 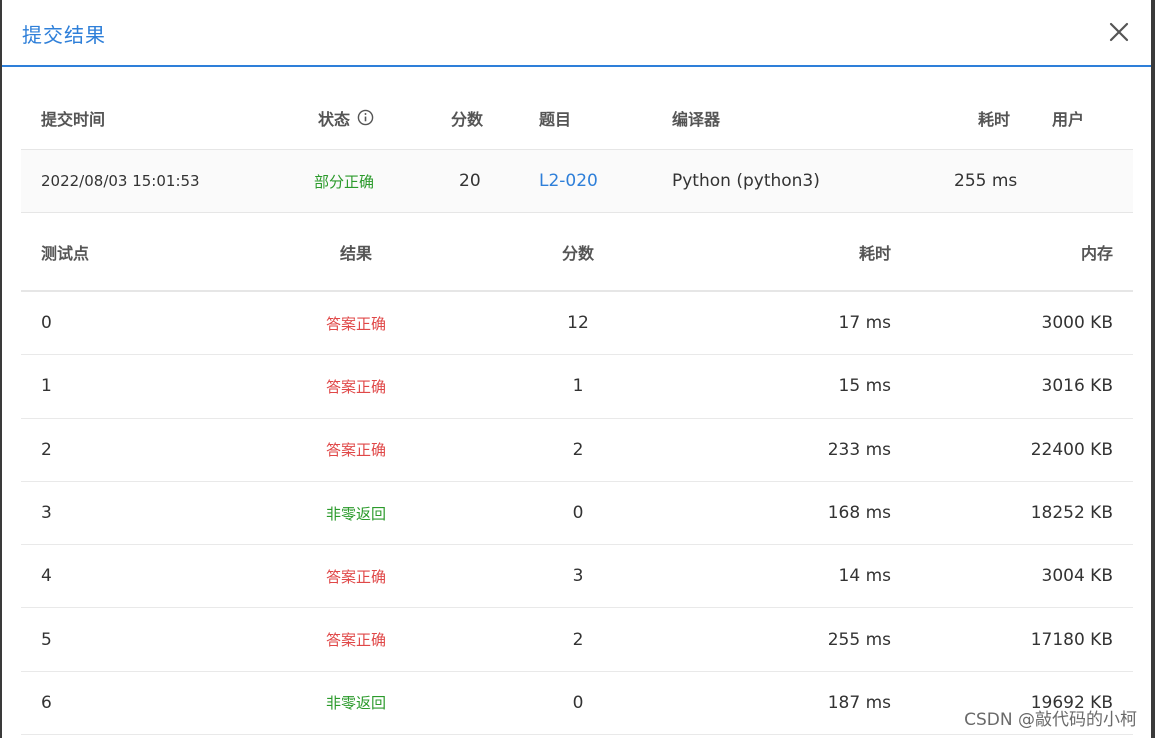 I want to click on table-row: 2 答案正确 2 233 ms 22400 KB, so click(x=577, y=450).